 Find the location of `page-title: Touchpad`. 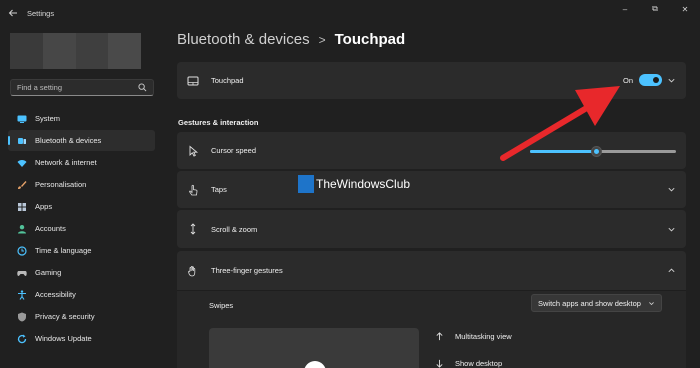

page-title: Touchpad is located at coordinates (370, 39).